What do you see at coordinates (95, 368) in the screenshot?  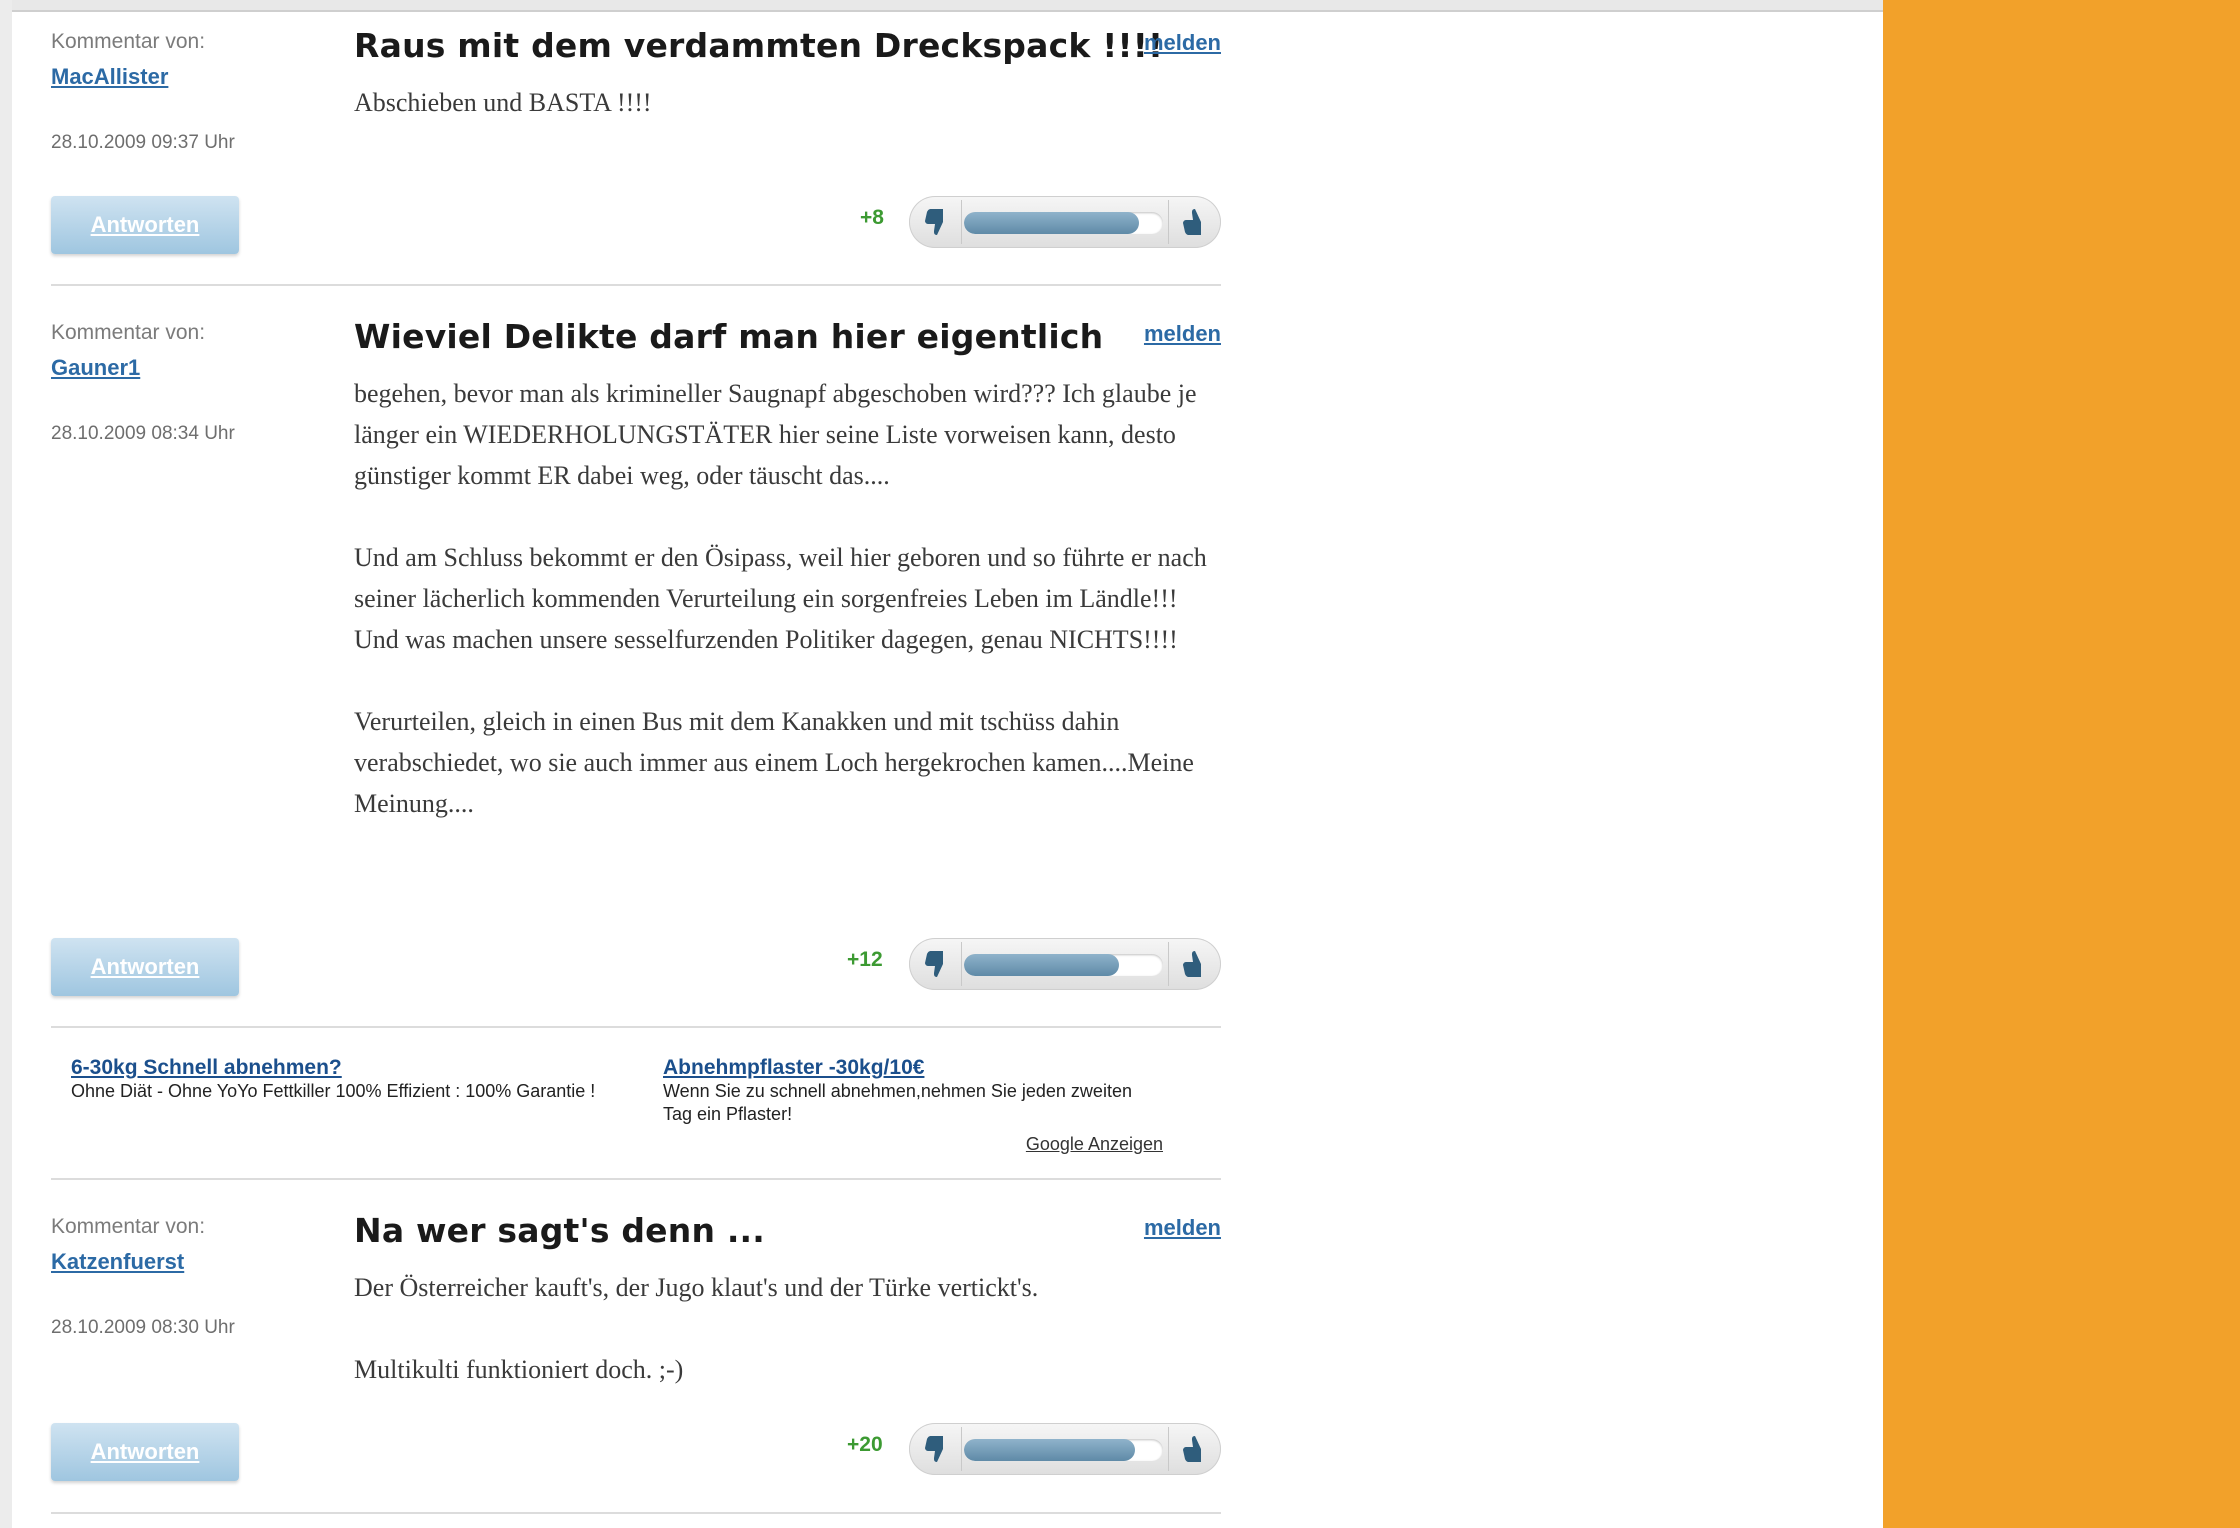 I see `comment-author-link: Gauner1` at bounding box center [95, 368].